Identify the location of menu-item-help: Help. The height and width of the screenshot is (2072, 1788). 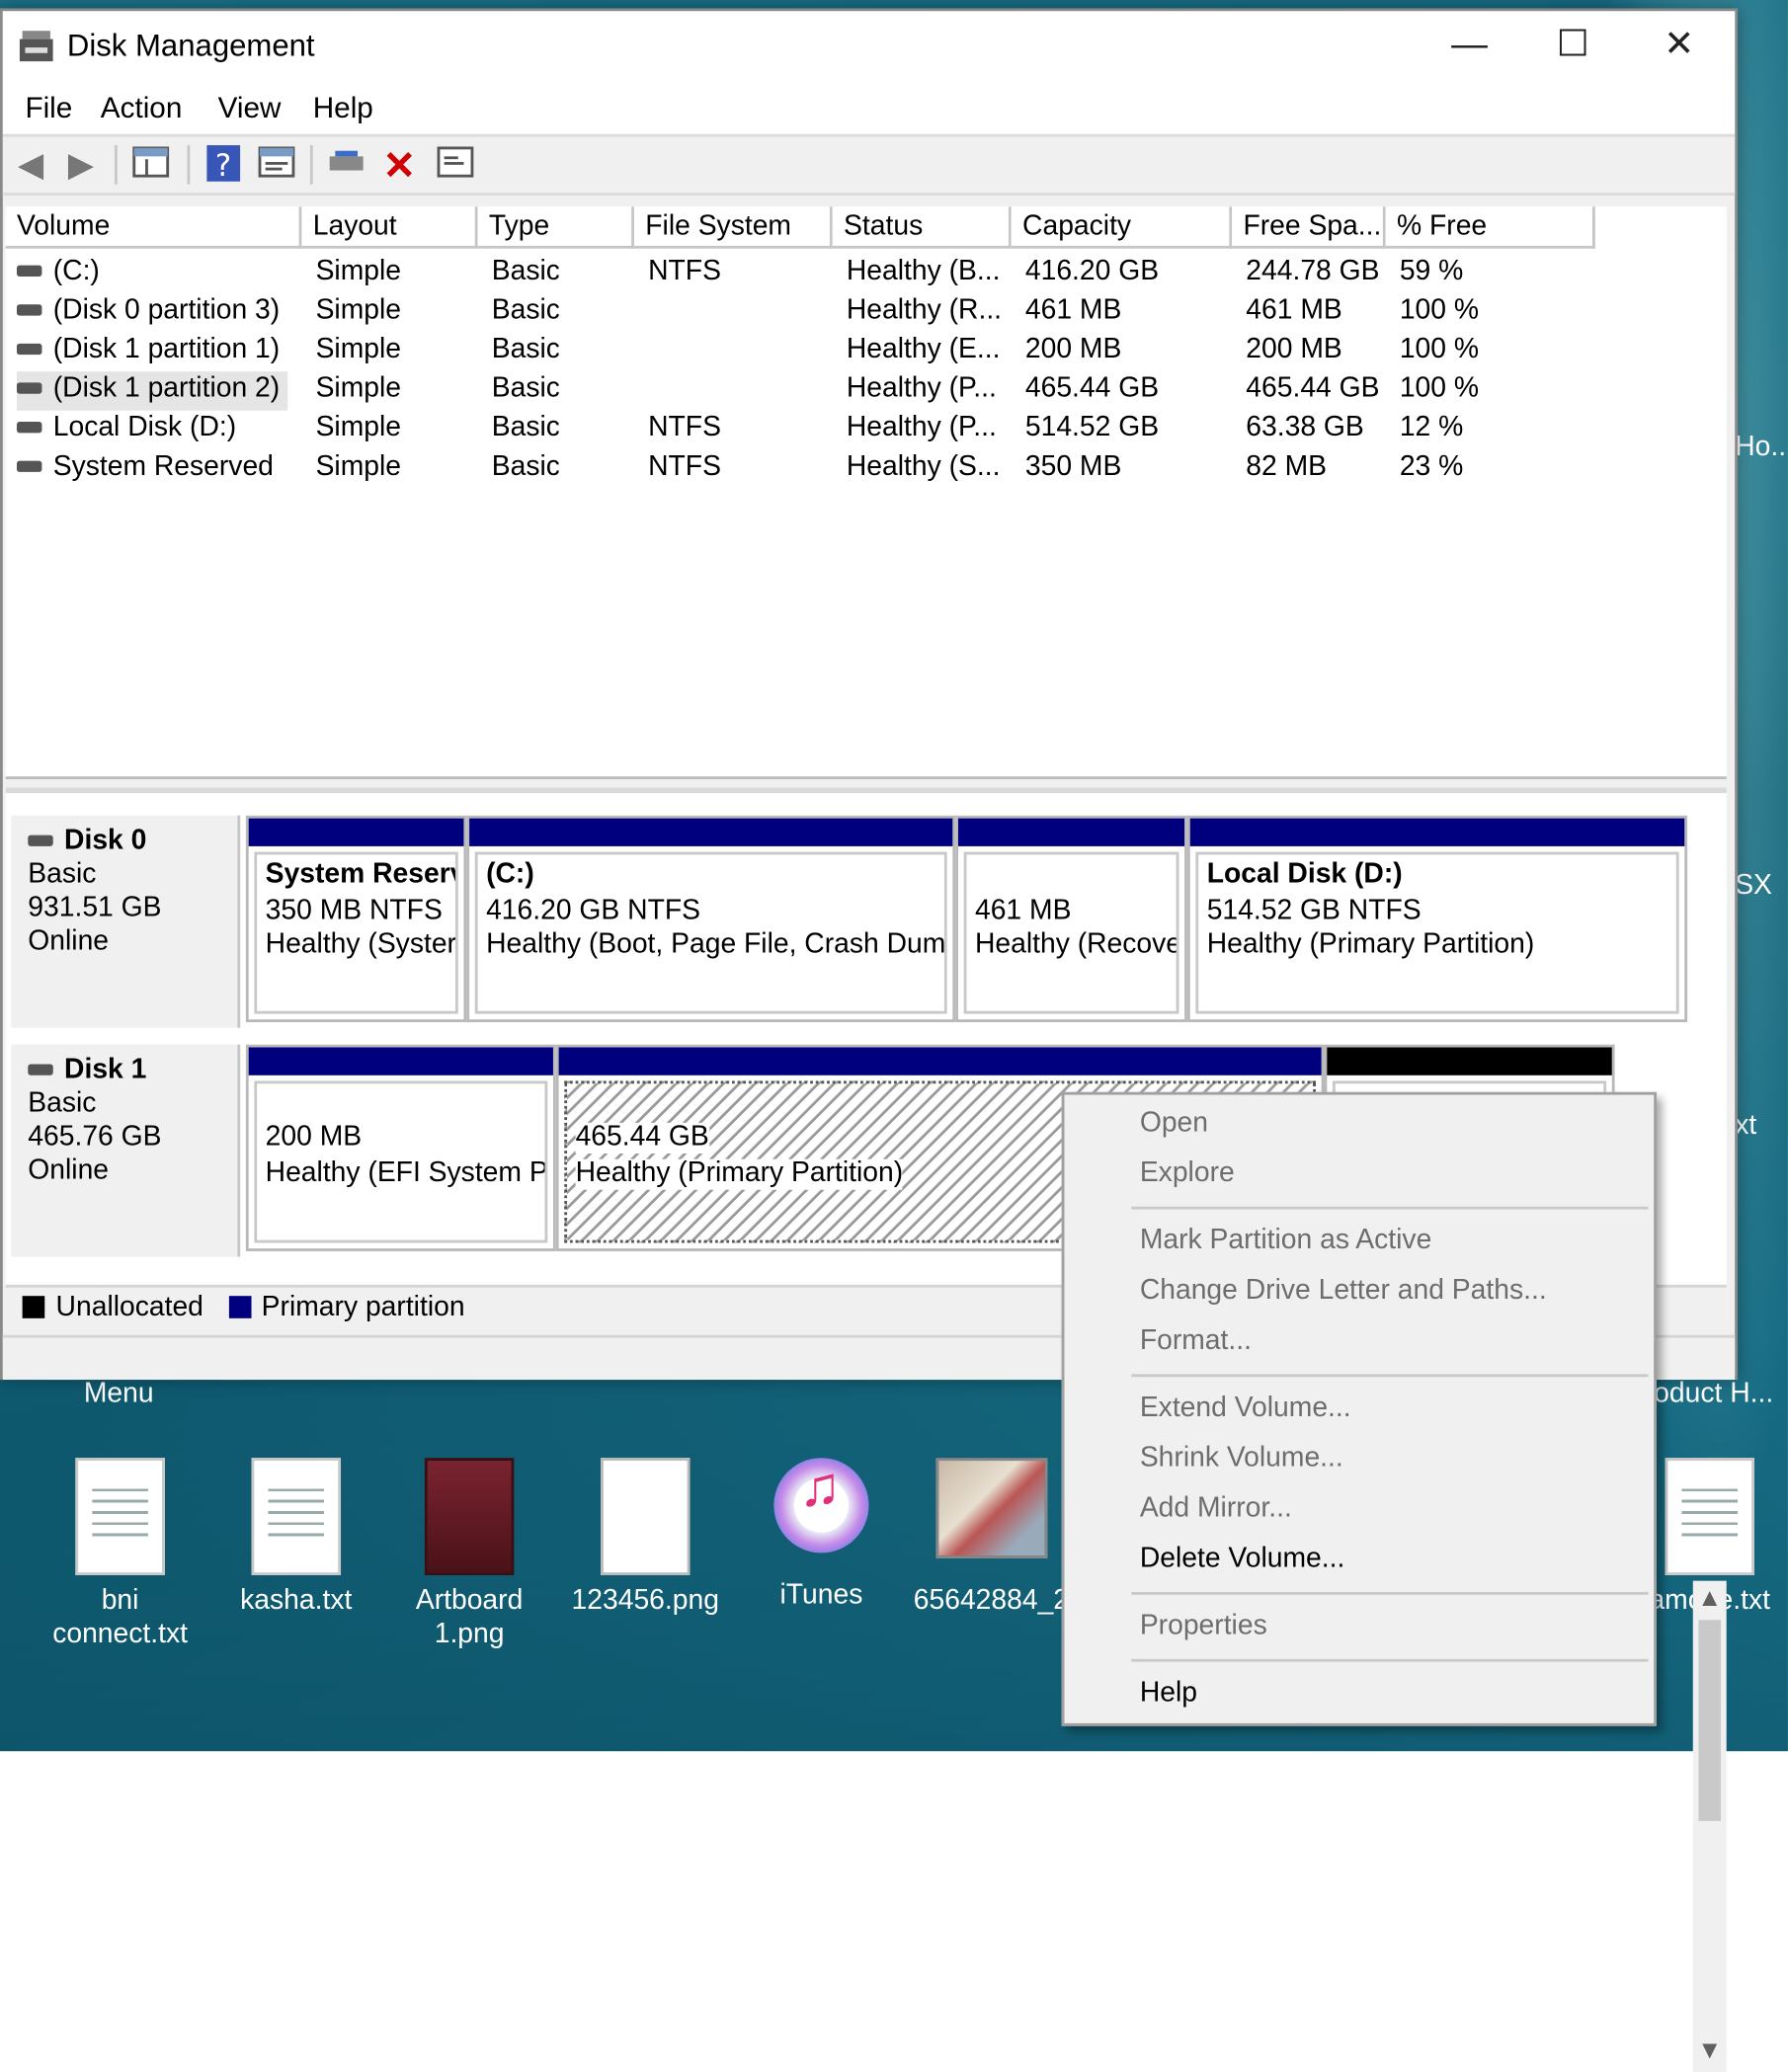
(1168, 1694).